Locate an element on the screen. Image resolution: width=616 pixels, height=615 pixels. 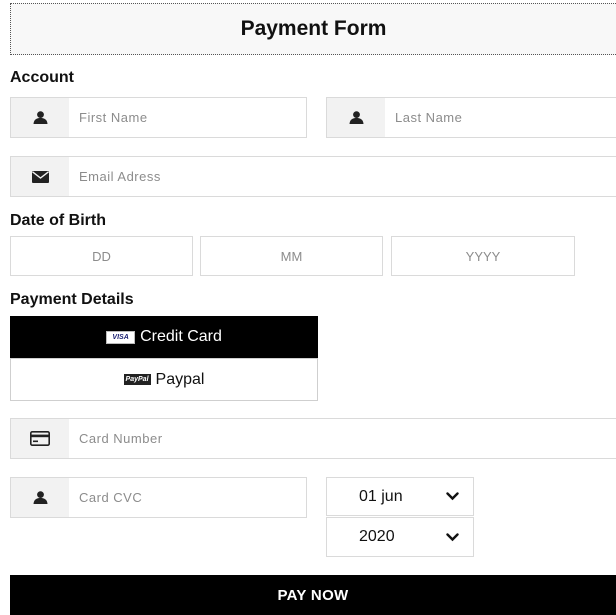
credit-card-icon is located at coordinates (40, 438).